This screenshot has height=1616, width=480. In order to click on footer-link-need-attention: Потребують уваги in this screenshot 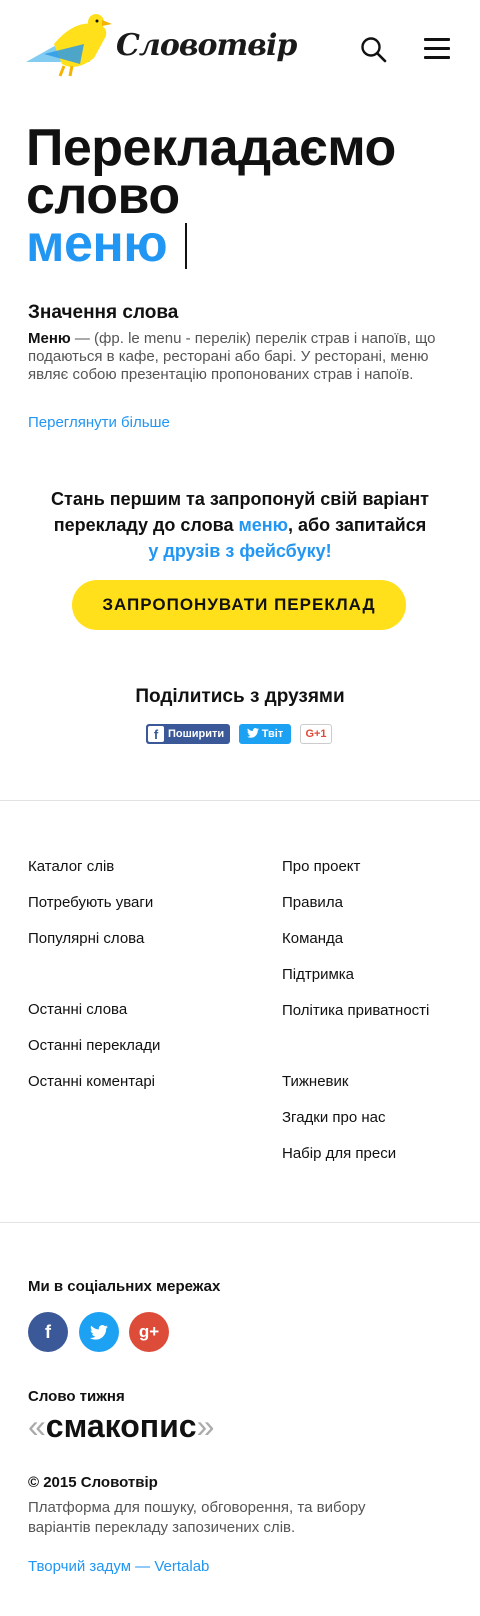, I will do `click(90, 902)`.